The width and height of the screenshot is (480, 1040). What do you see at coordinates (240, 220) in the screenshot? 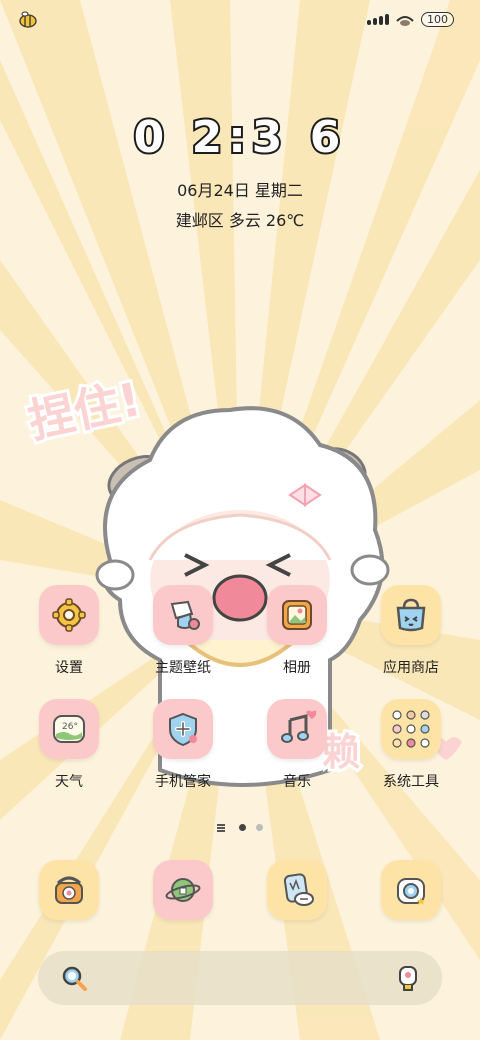
I see `weather-summary: 建邺区 多云 26℃` at bounding box center [240, 220].